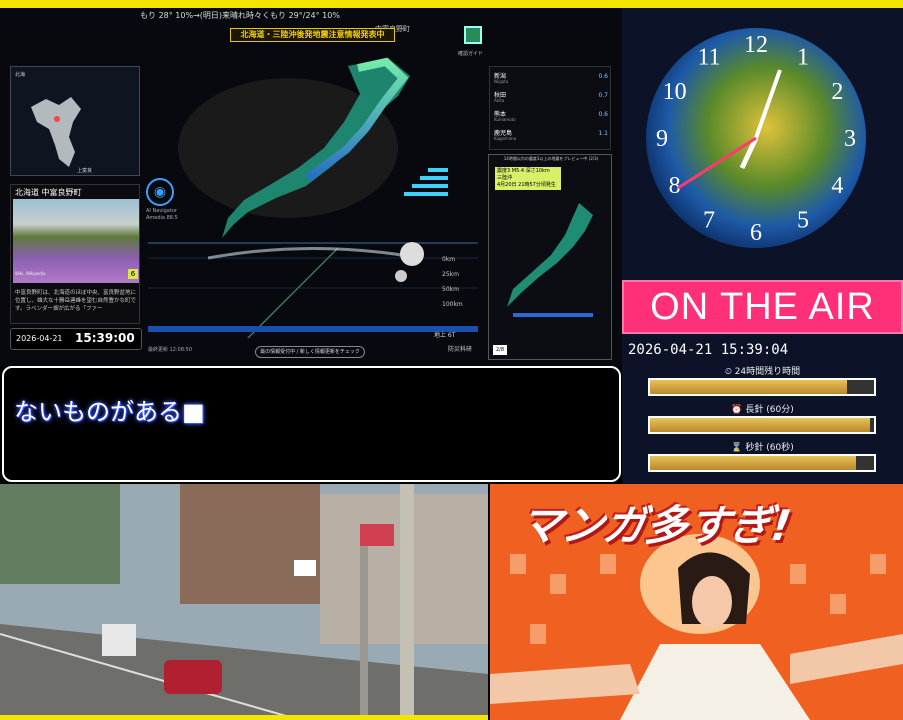  Describe the element at coordinates (310, 352) in the screenshot. I see `check-update-button: 最の情報受付中 / 新しく情報更新をチェック` at that location.